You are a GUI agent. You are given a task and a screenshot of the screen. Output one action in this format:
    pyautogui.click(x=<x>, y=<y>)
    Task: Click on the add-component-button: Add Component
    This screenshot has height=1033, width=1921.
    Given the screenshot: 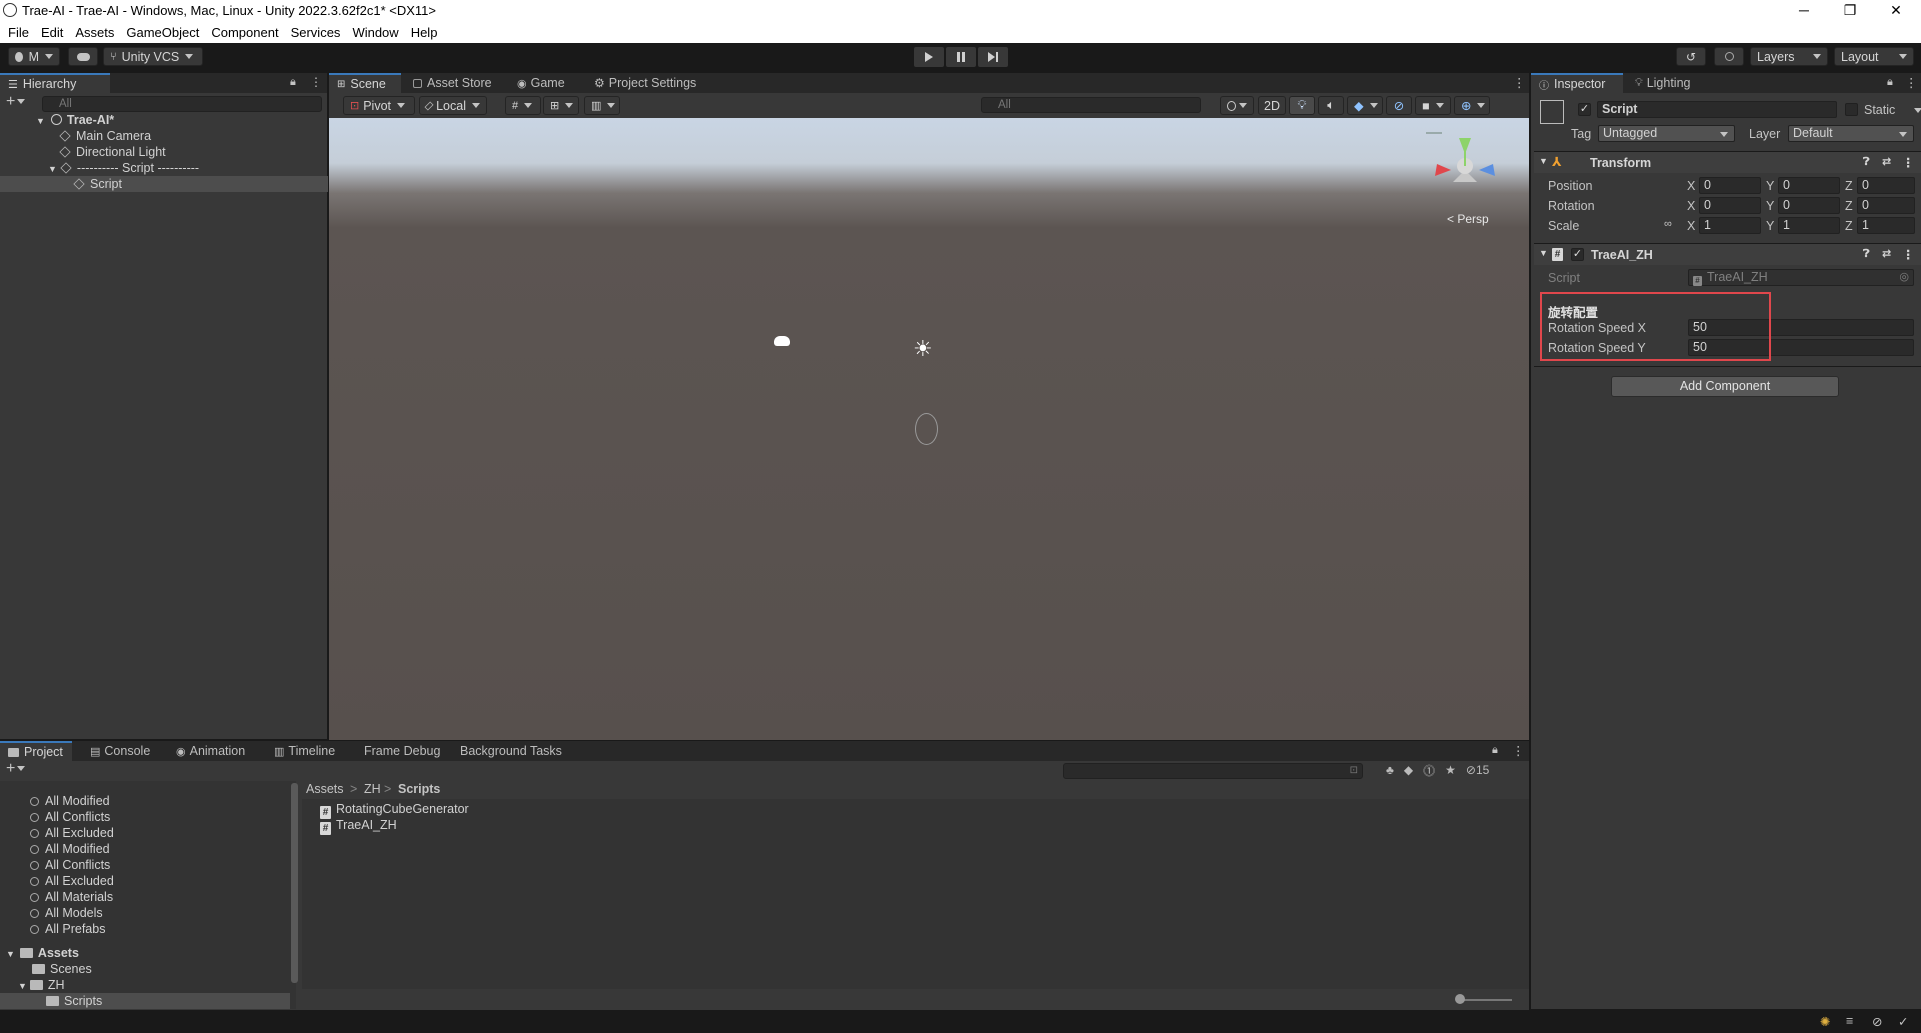 What is the action you would take?
    pyautogui.click(x=1725, y=386)
    